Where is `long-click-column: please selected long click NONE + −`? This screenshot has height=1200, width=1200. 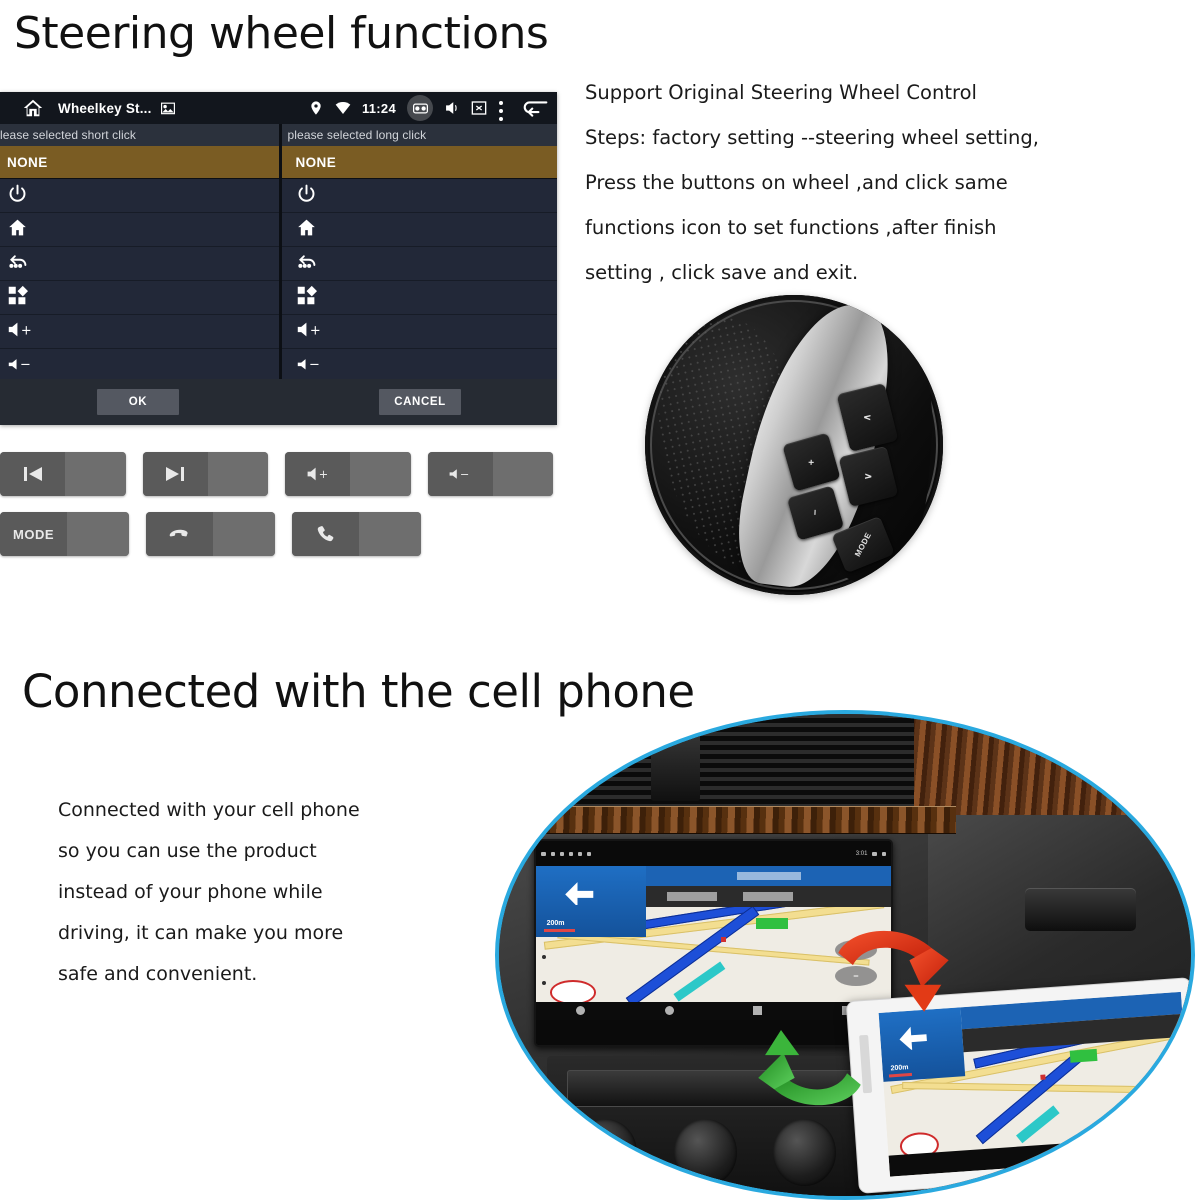 long-click-column: please selected long click NONE + − is located at coordinates (417, 253).